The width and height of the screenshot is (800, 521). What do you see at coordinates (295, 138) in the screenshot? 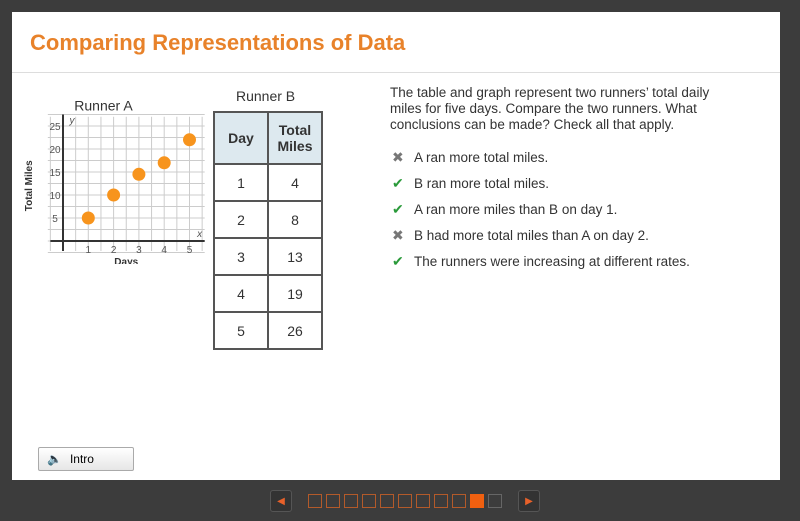
I see `table-header: Total Miles` at bounding box center [295, 138].